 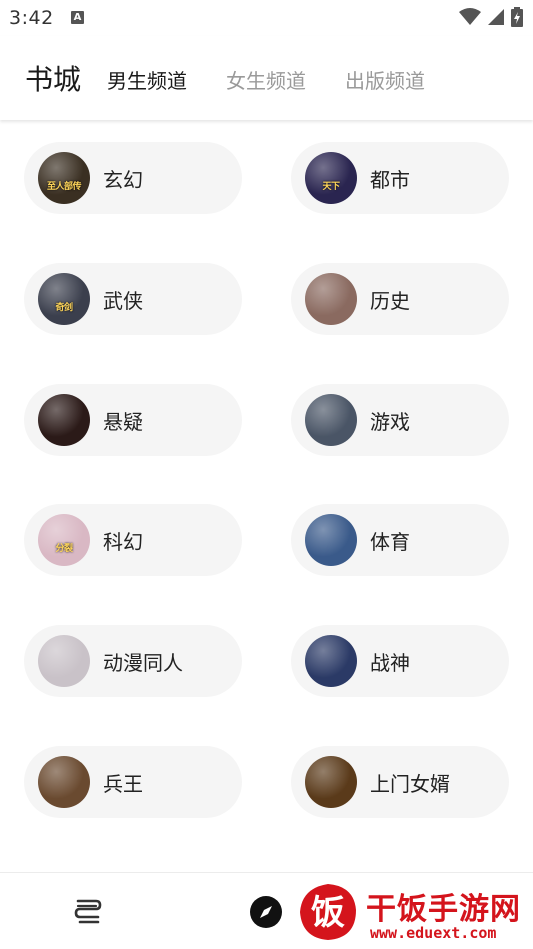 I want to click on category-label: 体育, so click(x=390, y=541).